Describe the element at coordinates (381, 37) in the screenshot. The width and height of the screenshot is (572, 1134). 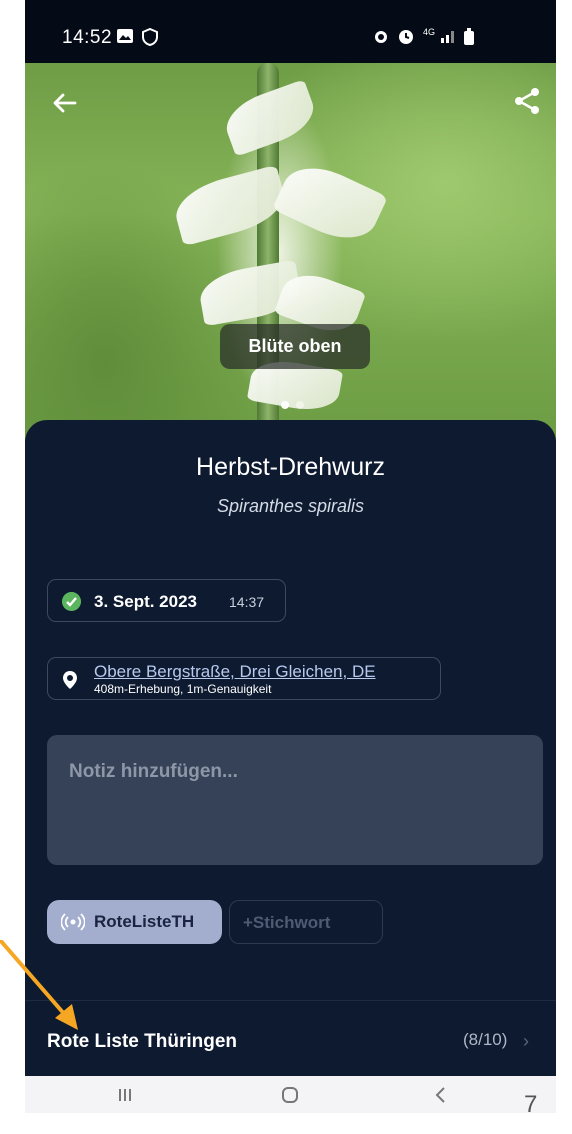
I see `alarm-icon` at that location.